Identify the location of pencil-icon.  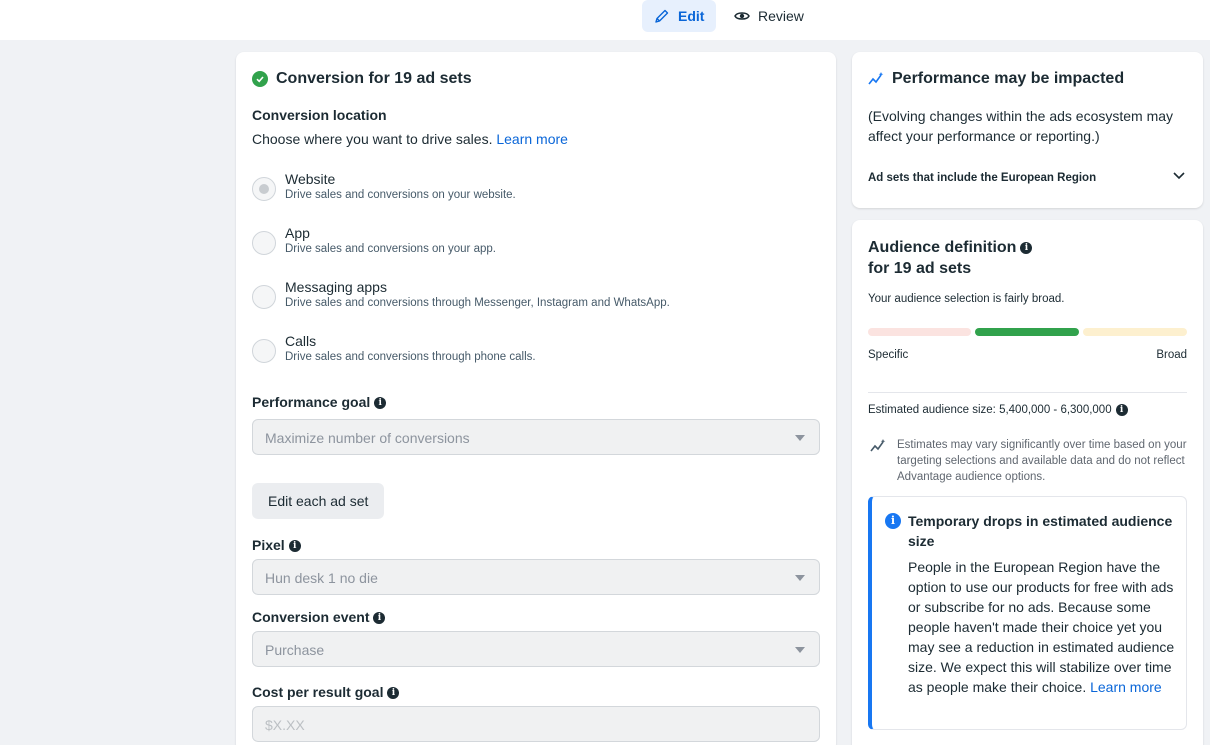
(662, 16).